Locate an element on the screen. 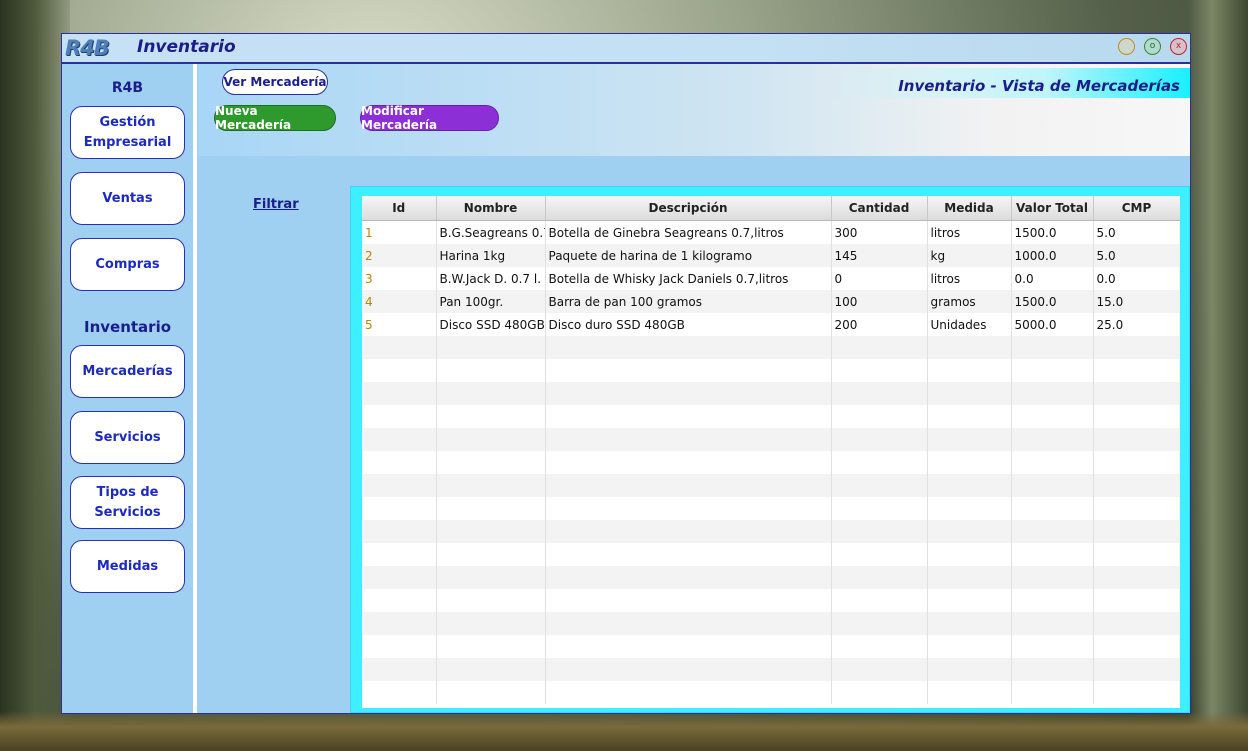 The height and width of the screenshot is (751, 1248). page-title: Inventario - Vista de Mercaderías is located at coordinates (1039, 86).